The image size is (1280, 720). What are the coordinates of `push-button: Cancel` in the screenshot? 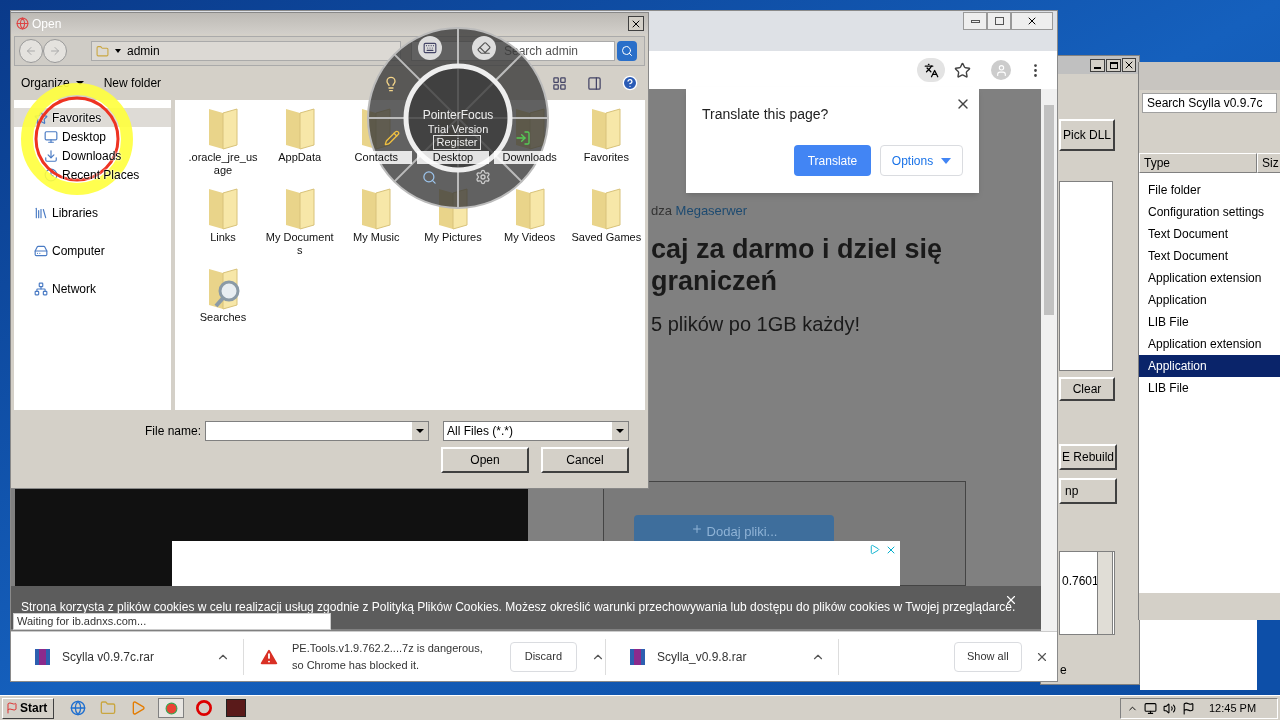 It's located at (585, 460).